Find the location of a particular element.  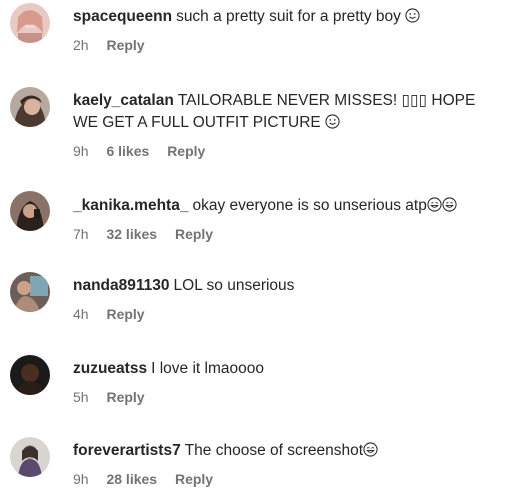

likes-count: 32 likes is located at coordinates (131, 234).